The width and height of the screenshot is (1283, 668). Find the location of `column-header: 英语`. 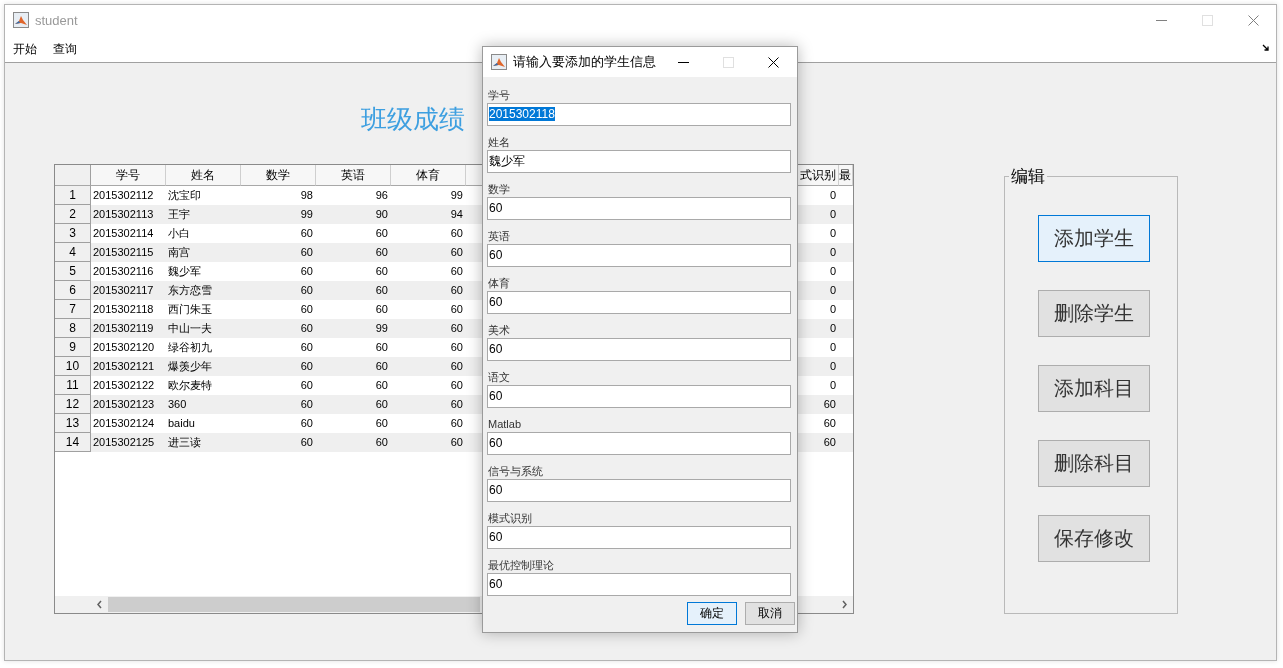

column-header: 英语 is located at coordinates (353, 175).